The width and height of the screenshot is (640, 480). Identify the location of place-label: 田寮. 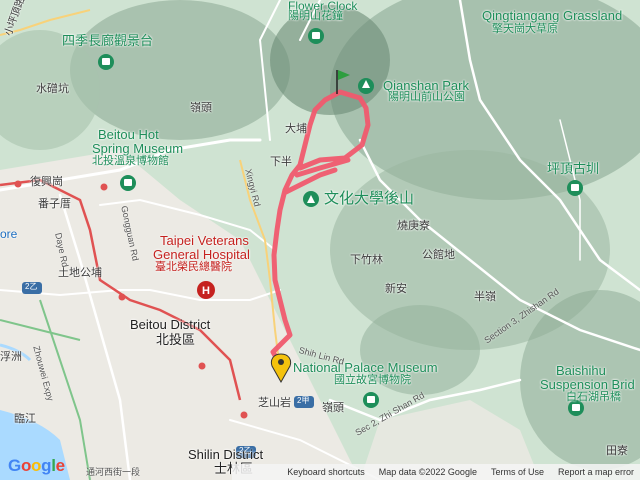
(617, 451).